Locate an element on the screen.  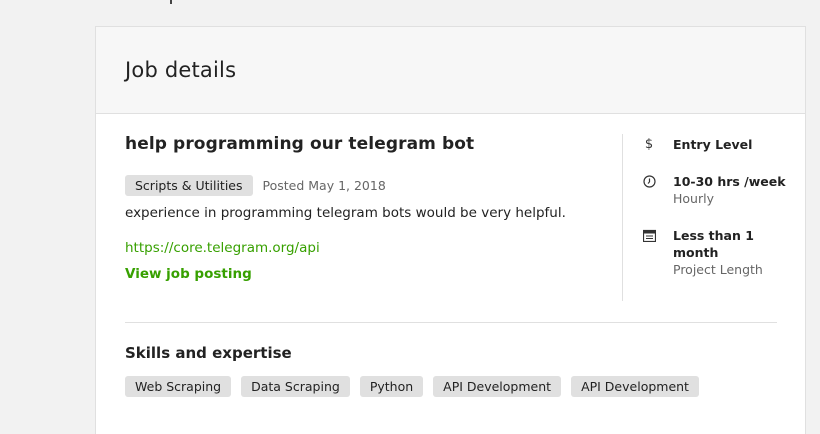
project-length-label: Project Length is located at coordinates (718, 269).